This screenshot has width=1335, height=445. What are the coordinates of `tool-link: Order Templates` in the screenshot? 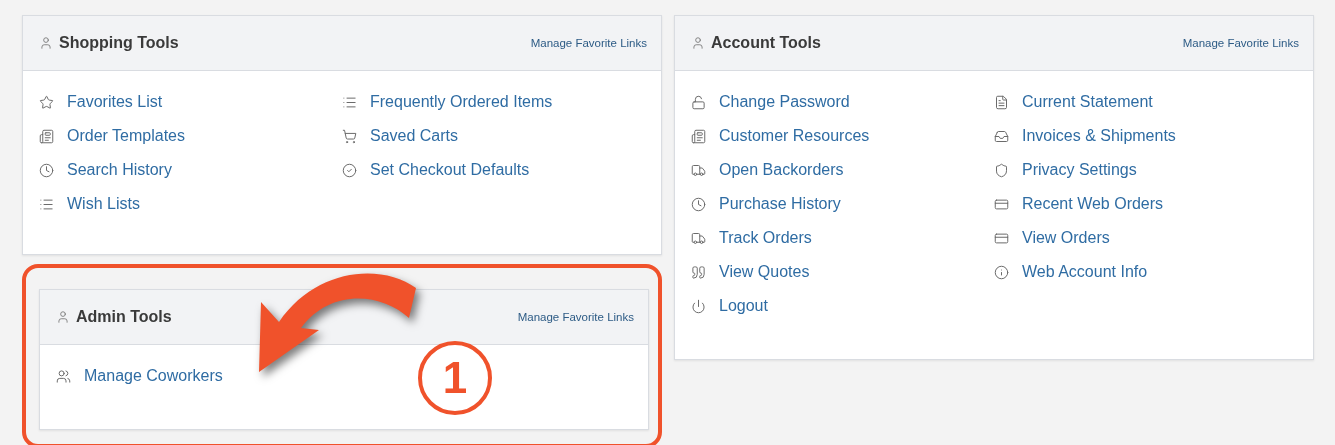 It's located at (126, 136).